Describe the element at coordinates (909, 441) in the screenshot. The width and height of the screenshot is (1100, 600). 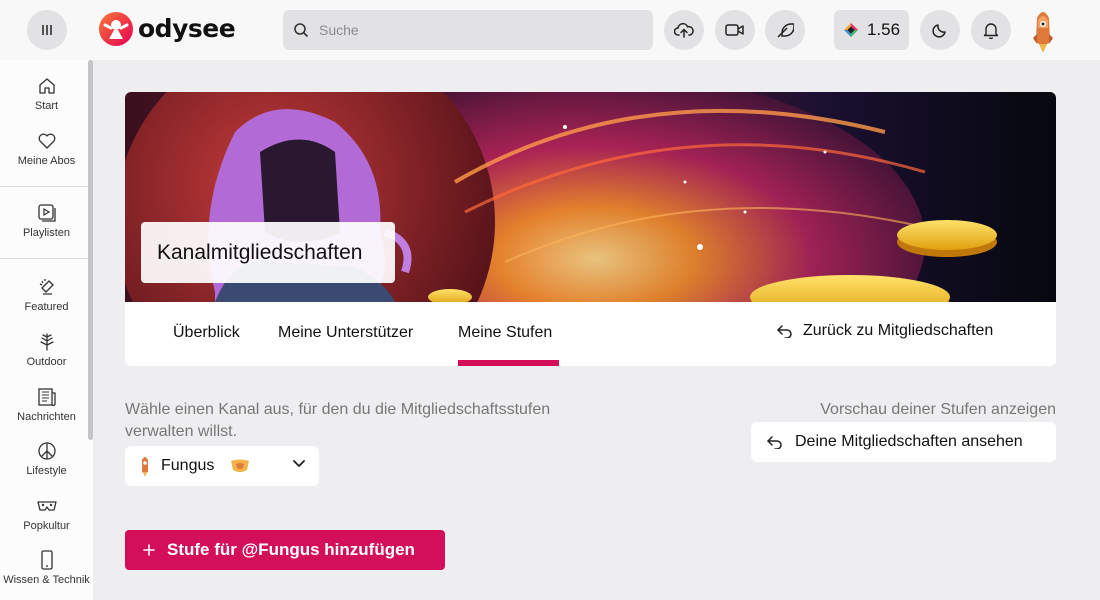
I see `view-memberships-label: Deine Mitgliedschaften ansehen` at that location.